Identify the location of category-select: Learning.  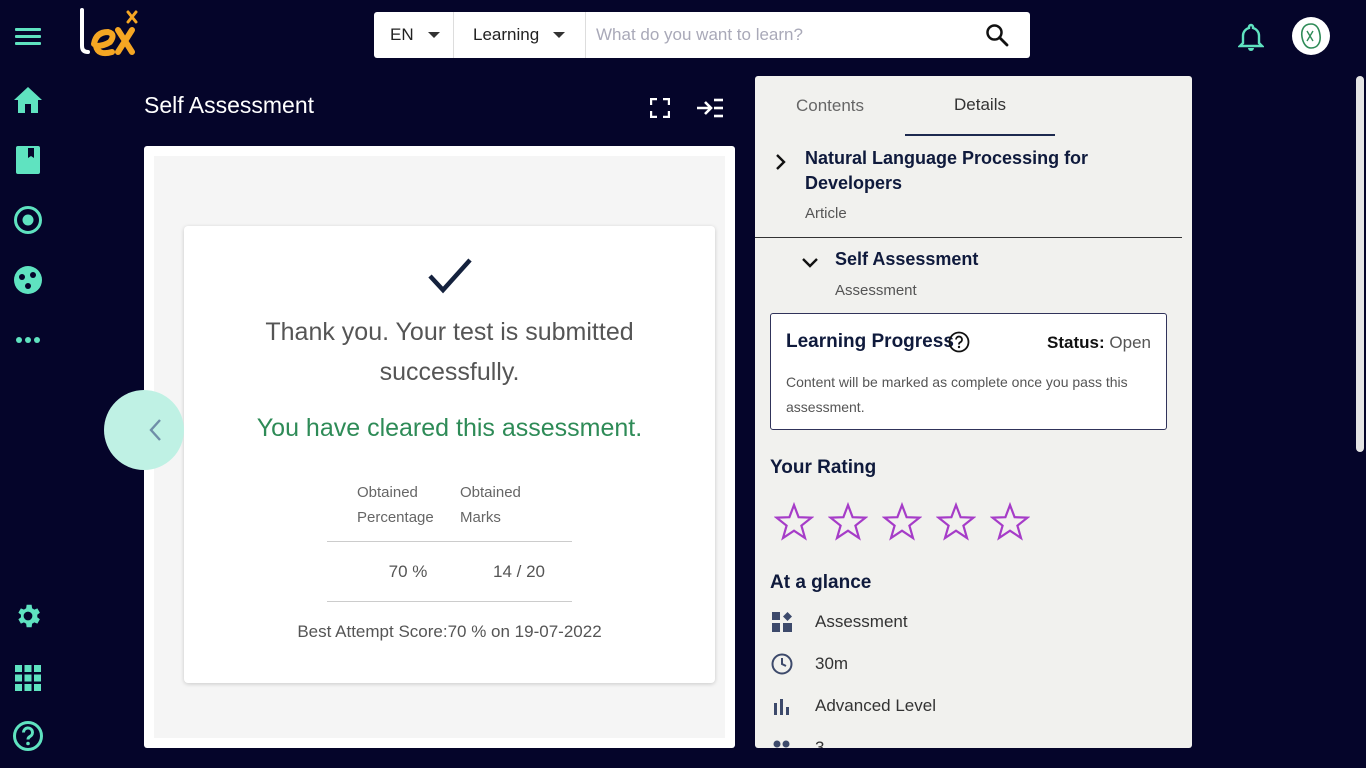
(520, 35).